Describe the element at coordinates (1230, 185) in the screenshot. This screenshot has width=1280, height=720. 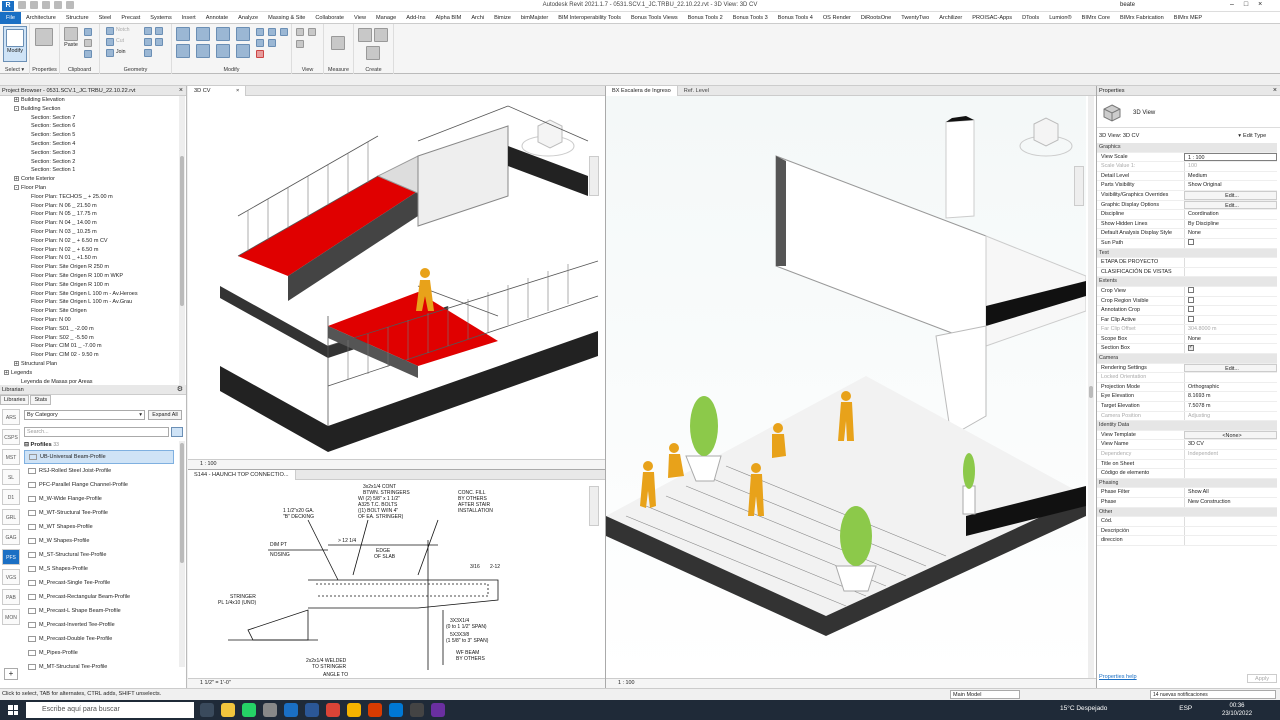
I see `property-value: Show Original` at that location.